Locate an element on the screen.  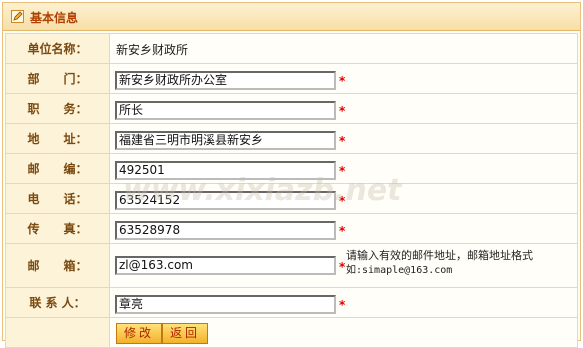
form-row-department: 部 门： 新安乡财政所办公室 * is located at coordinates (291, 78).